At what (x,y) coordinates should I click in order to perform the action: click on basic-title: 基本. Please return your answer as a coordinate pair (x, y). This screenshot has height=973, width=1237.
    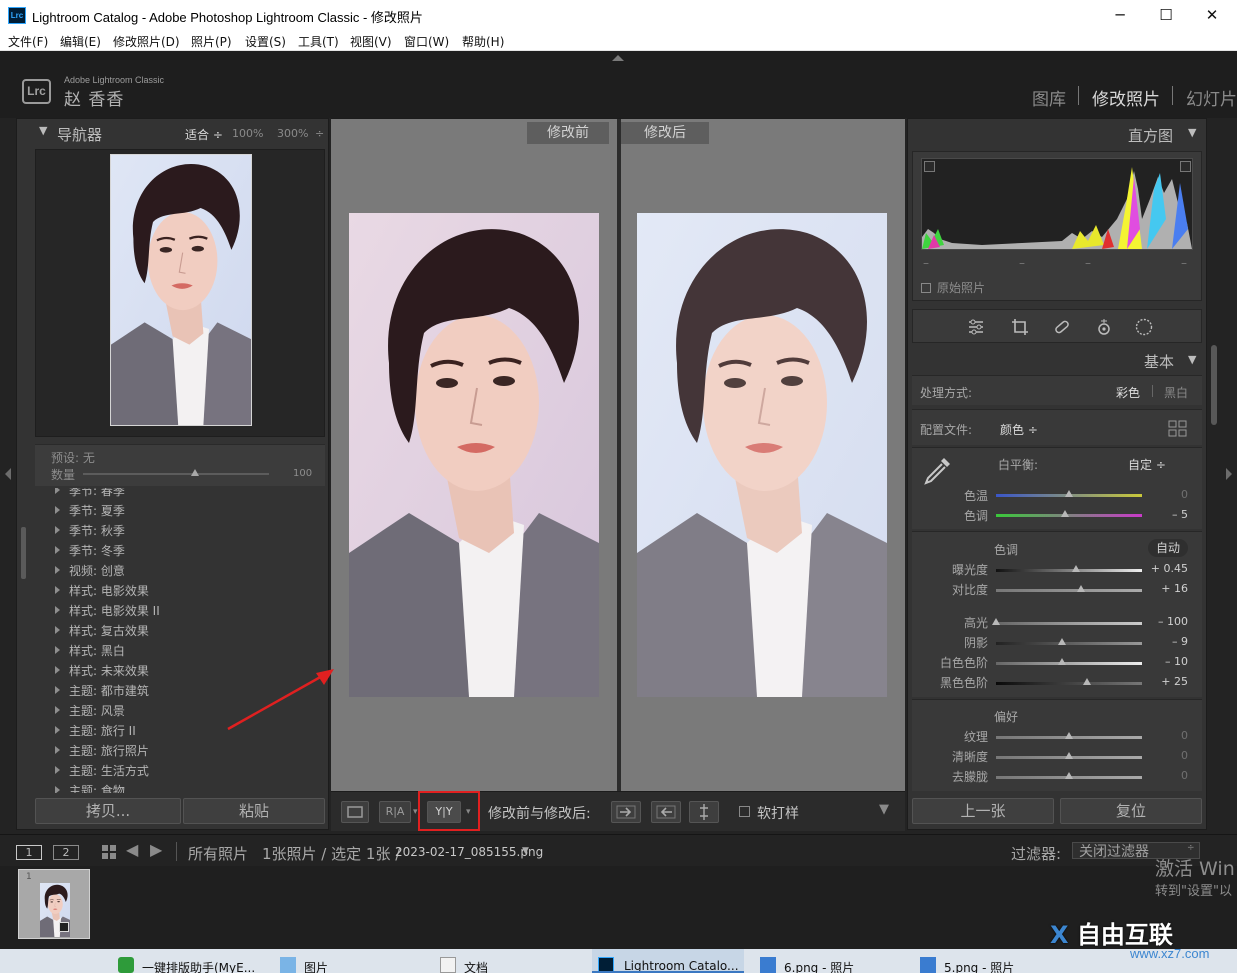
    Looking at the image, I should click on (1159, 361).